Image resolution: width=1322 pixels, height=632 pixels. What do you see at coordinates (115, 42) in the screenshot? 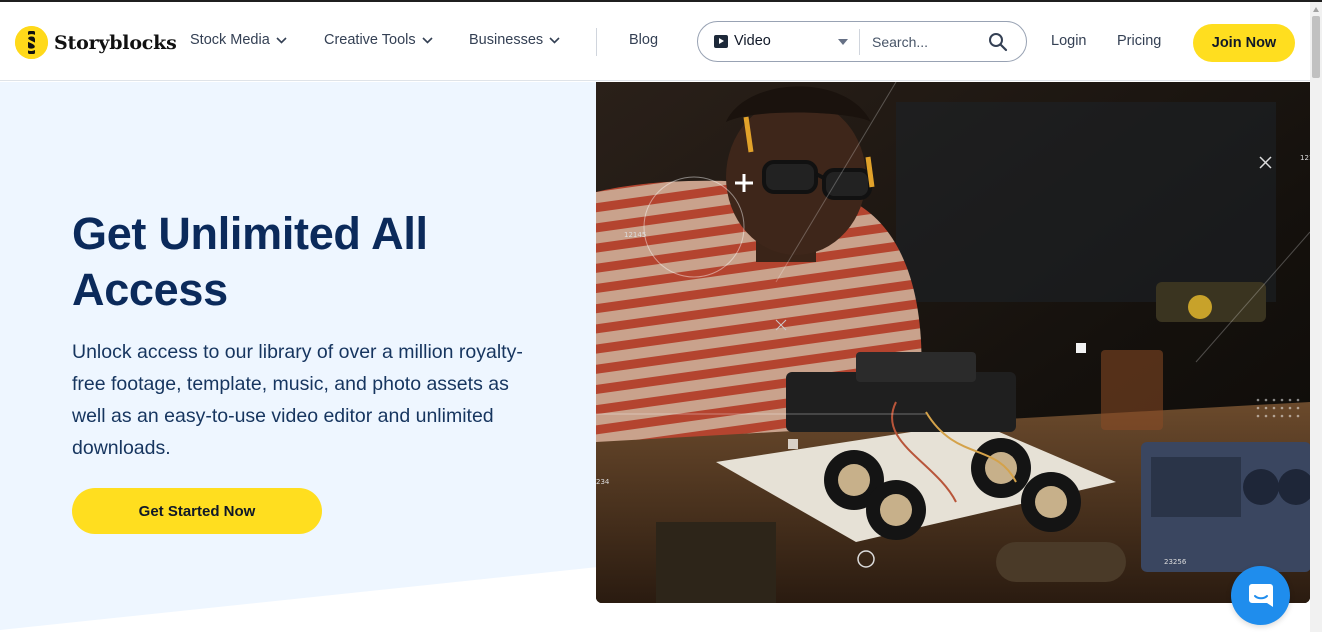
I see `logo-wordmark: Storyblocks` at bounding box center [115, 42].